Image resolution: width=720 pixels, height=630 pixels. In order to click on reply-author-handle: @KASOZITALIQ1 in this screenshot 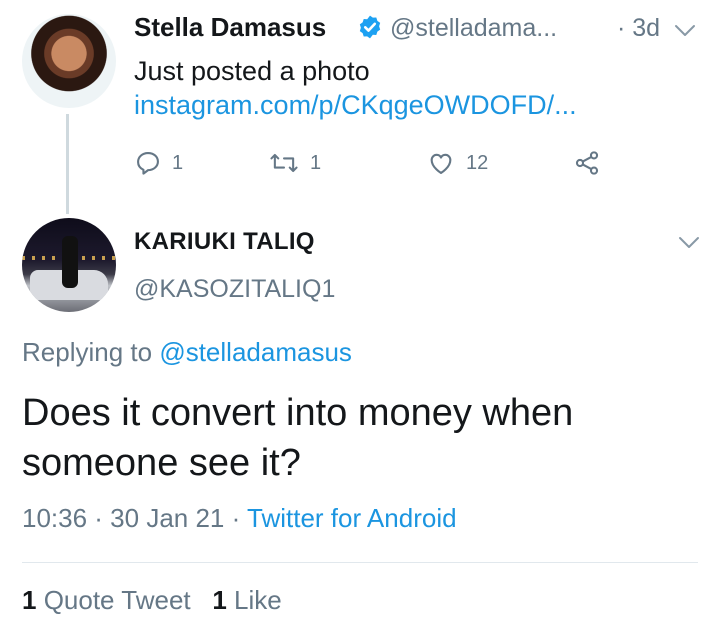, I will do `click(234, 289)`.